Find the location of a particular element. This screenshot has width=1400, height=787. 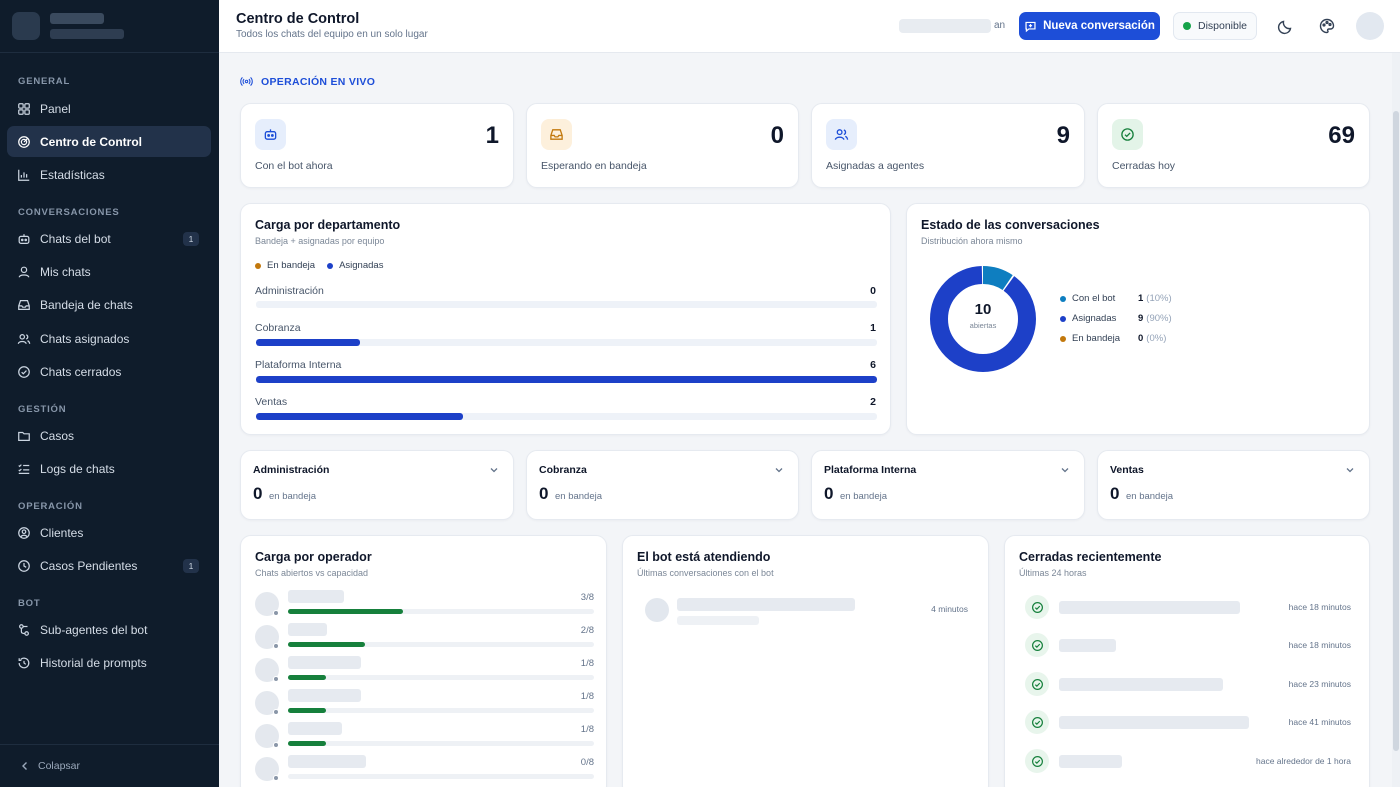

sidebar-item-pending-cases: Casos Pendientes 1 is located at coordinates (109, 565).